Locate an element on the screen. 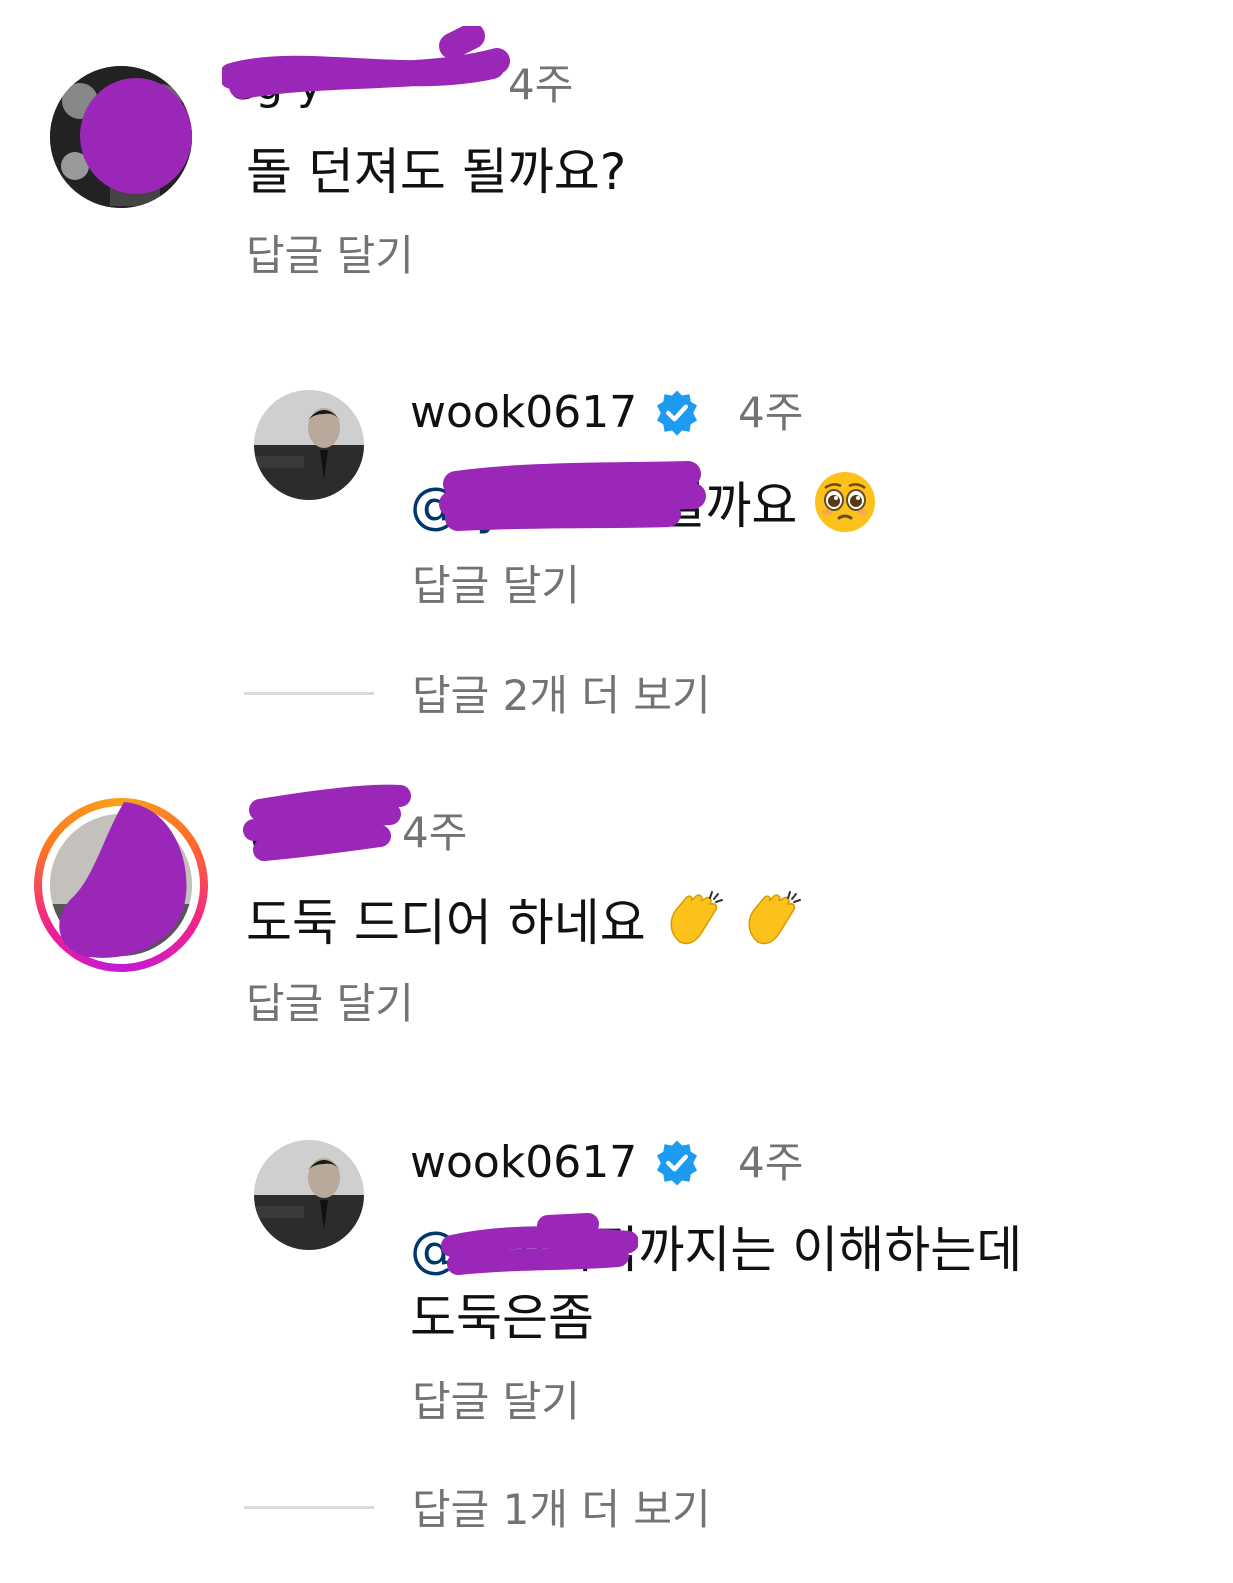 This screenshot has width=1233, height=1583. reply-text: @ y 피해도될까요 is located at coordinates (643, 509).